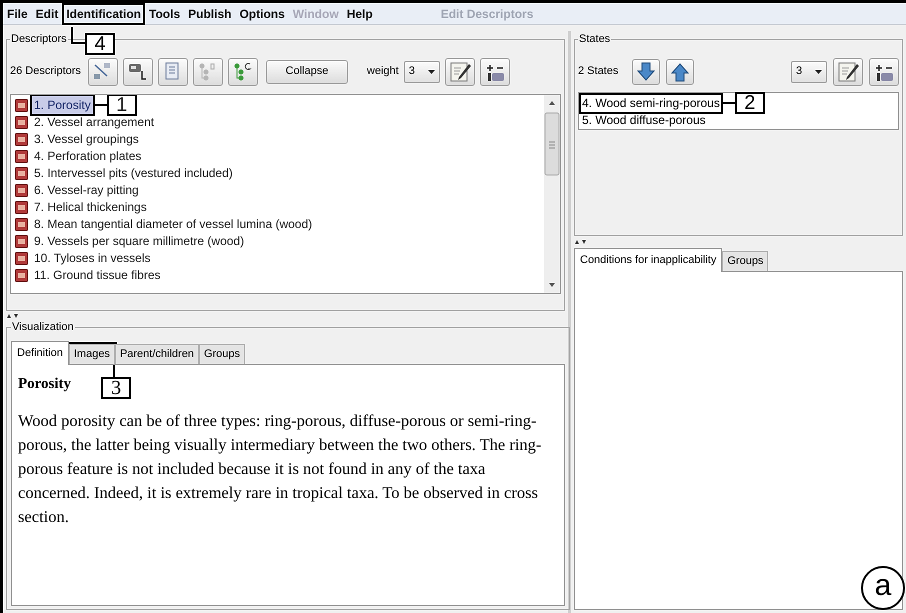 The image size is (906, 613). I want to click on descriptor-item: 10. Tyloses in vessels, so click(92, 258).